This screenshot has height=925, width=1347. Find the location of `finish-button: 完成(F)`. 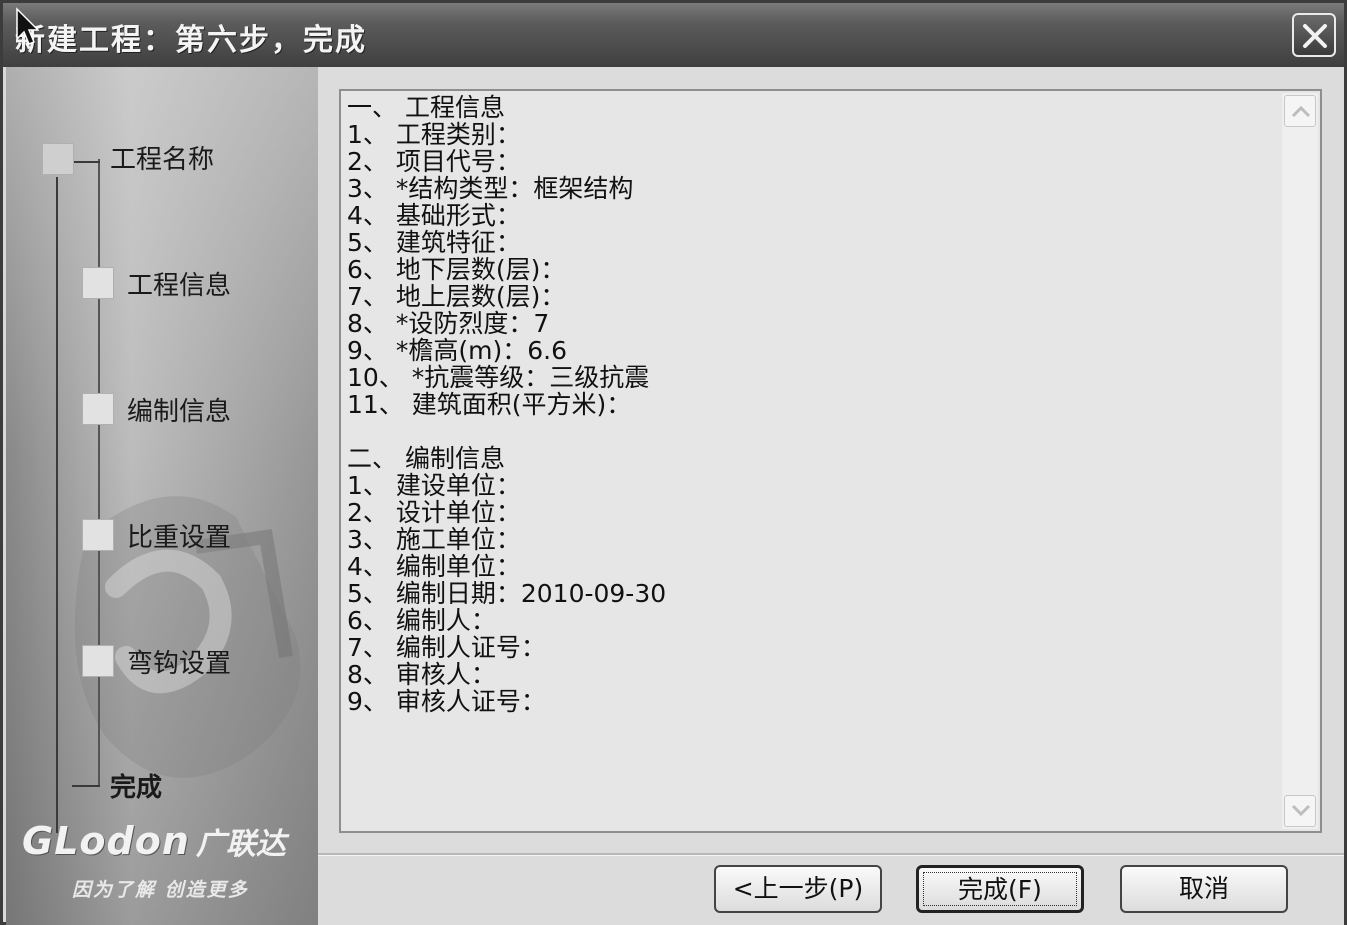

finish-button: 完成(F) is located at coordinates (1000, 889).